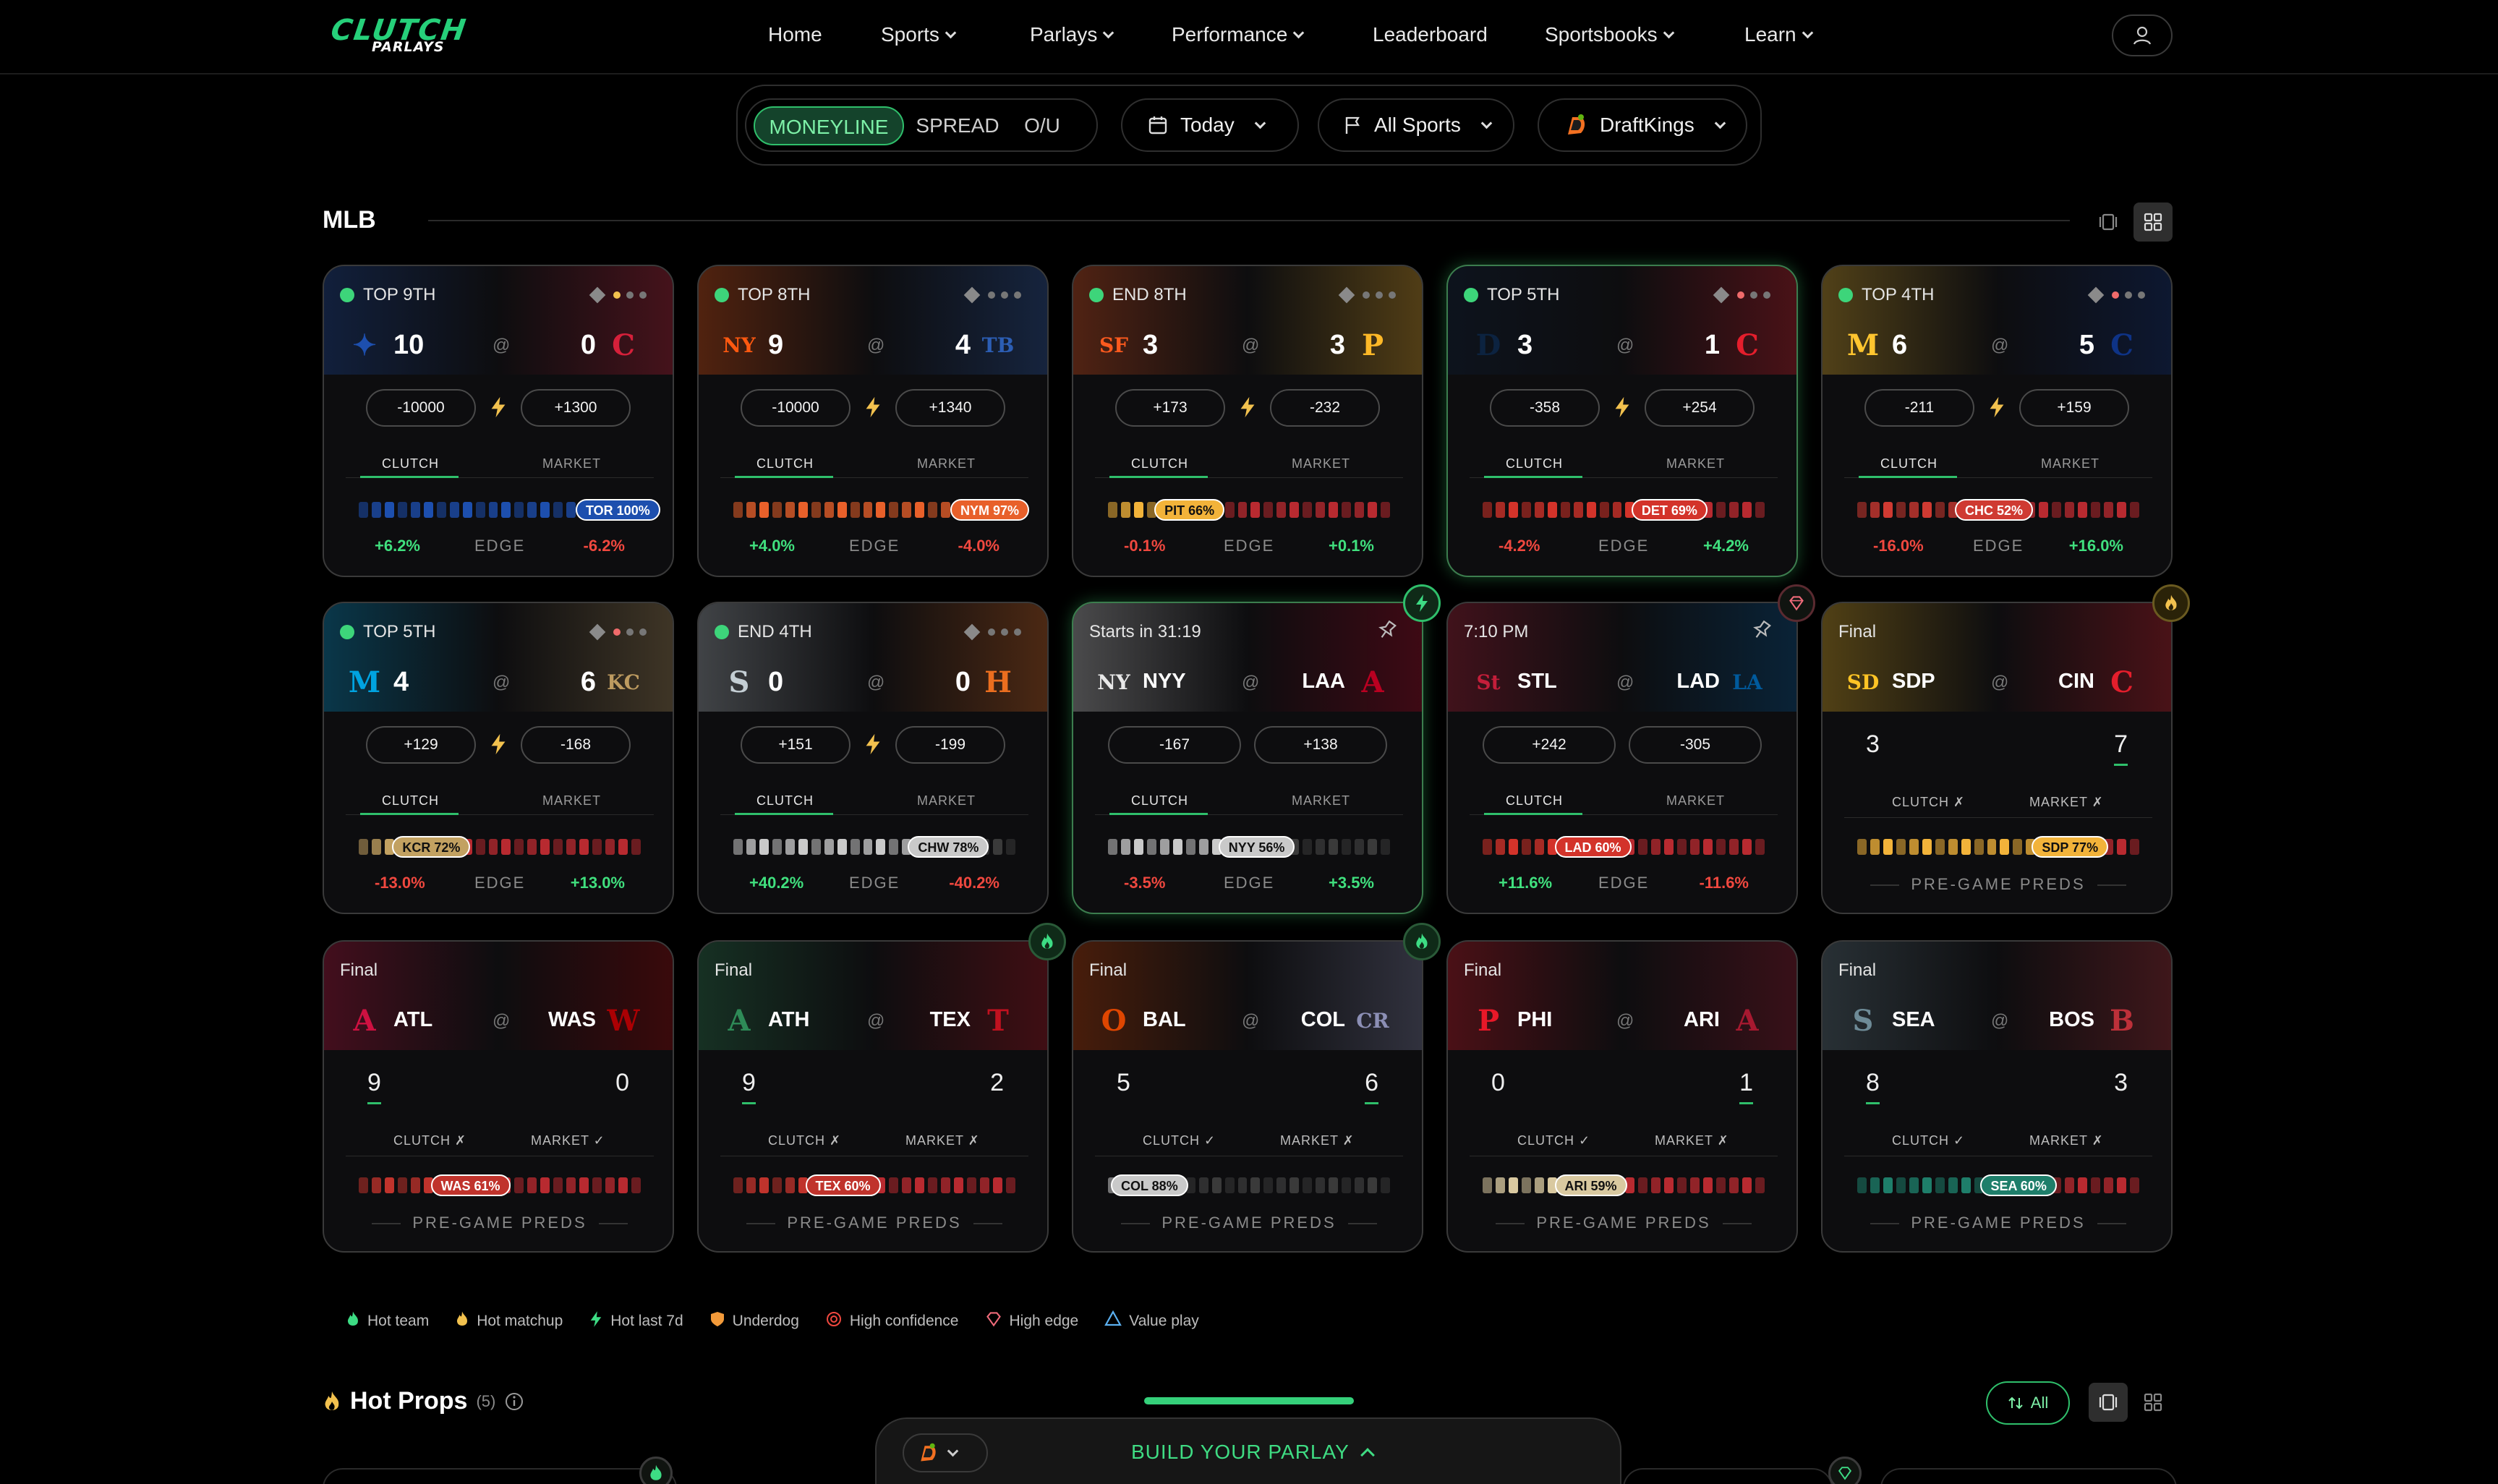 The image size is (2498, 1484). I want to click on home-moneyline-odds: +254, so click(1700, 408).